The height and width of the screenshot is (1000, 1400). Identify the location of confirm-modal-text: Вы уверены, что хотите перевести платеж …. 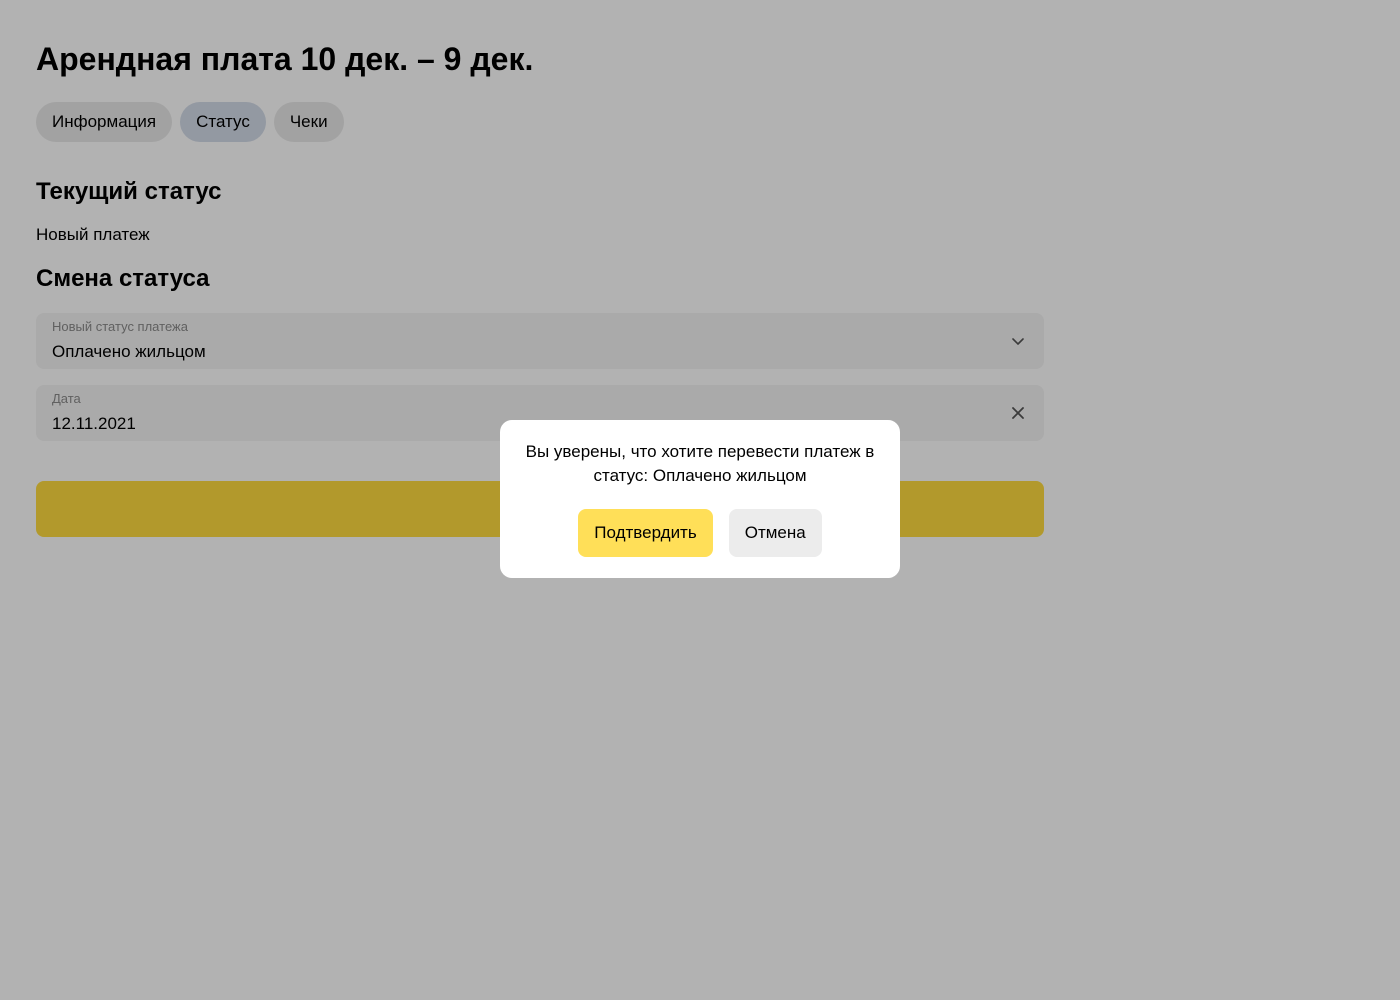
(700, 463).